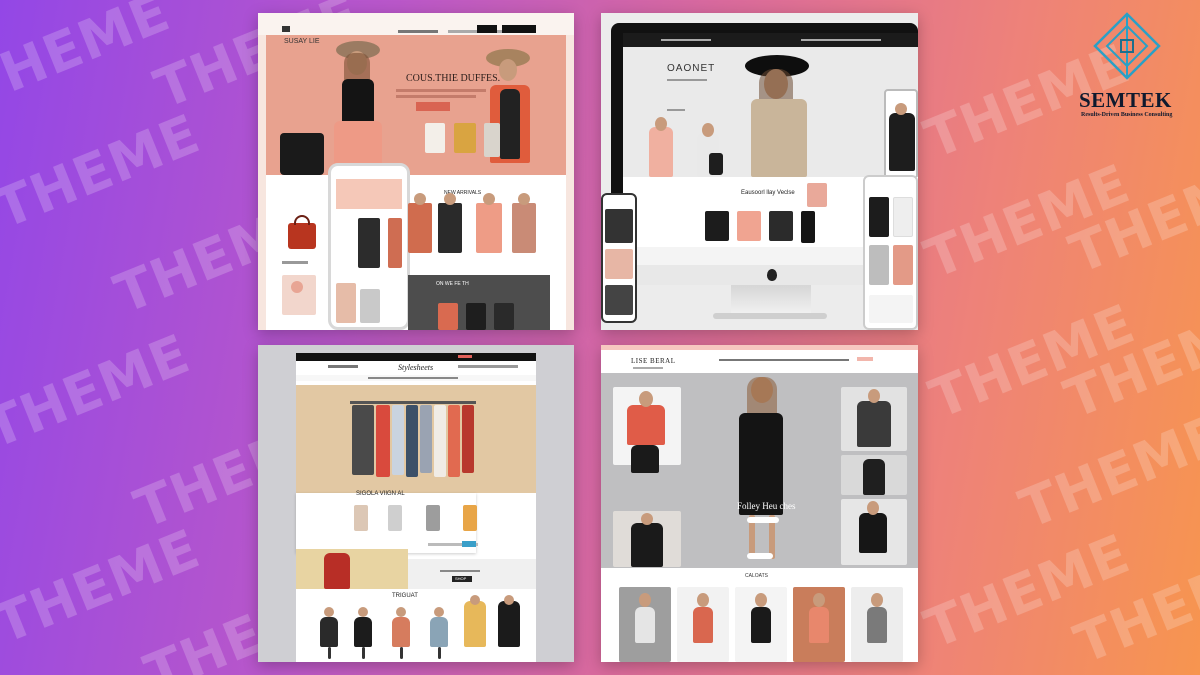 The height and width of the screenshot is (675, 1200). Describe the element at coordinates (302, 236) in the screenshot. I see `handbag-image` at that location.